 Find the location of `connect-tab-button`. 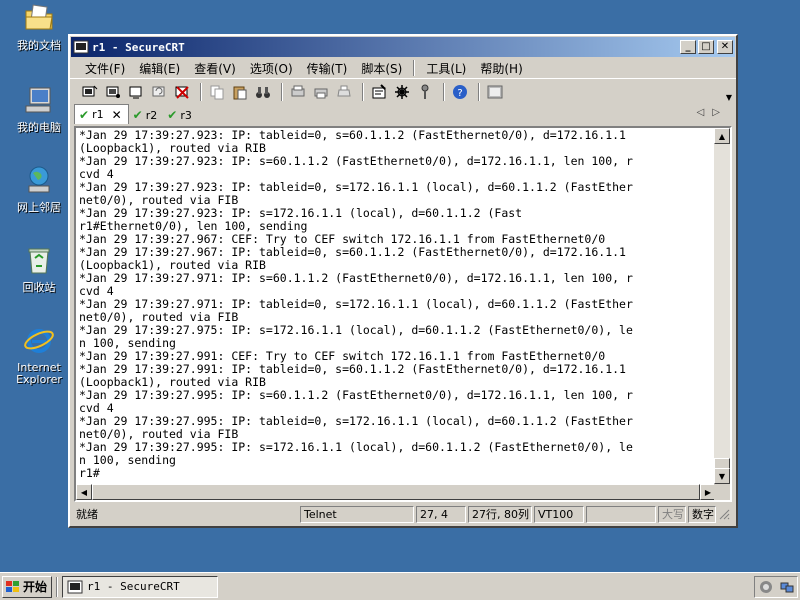

connect-tab-button is located at coordinates (136, 92).